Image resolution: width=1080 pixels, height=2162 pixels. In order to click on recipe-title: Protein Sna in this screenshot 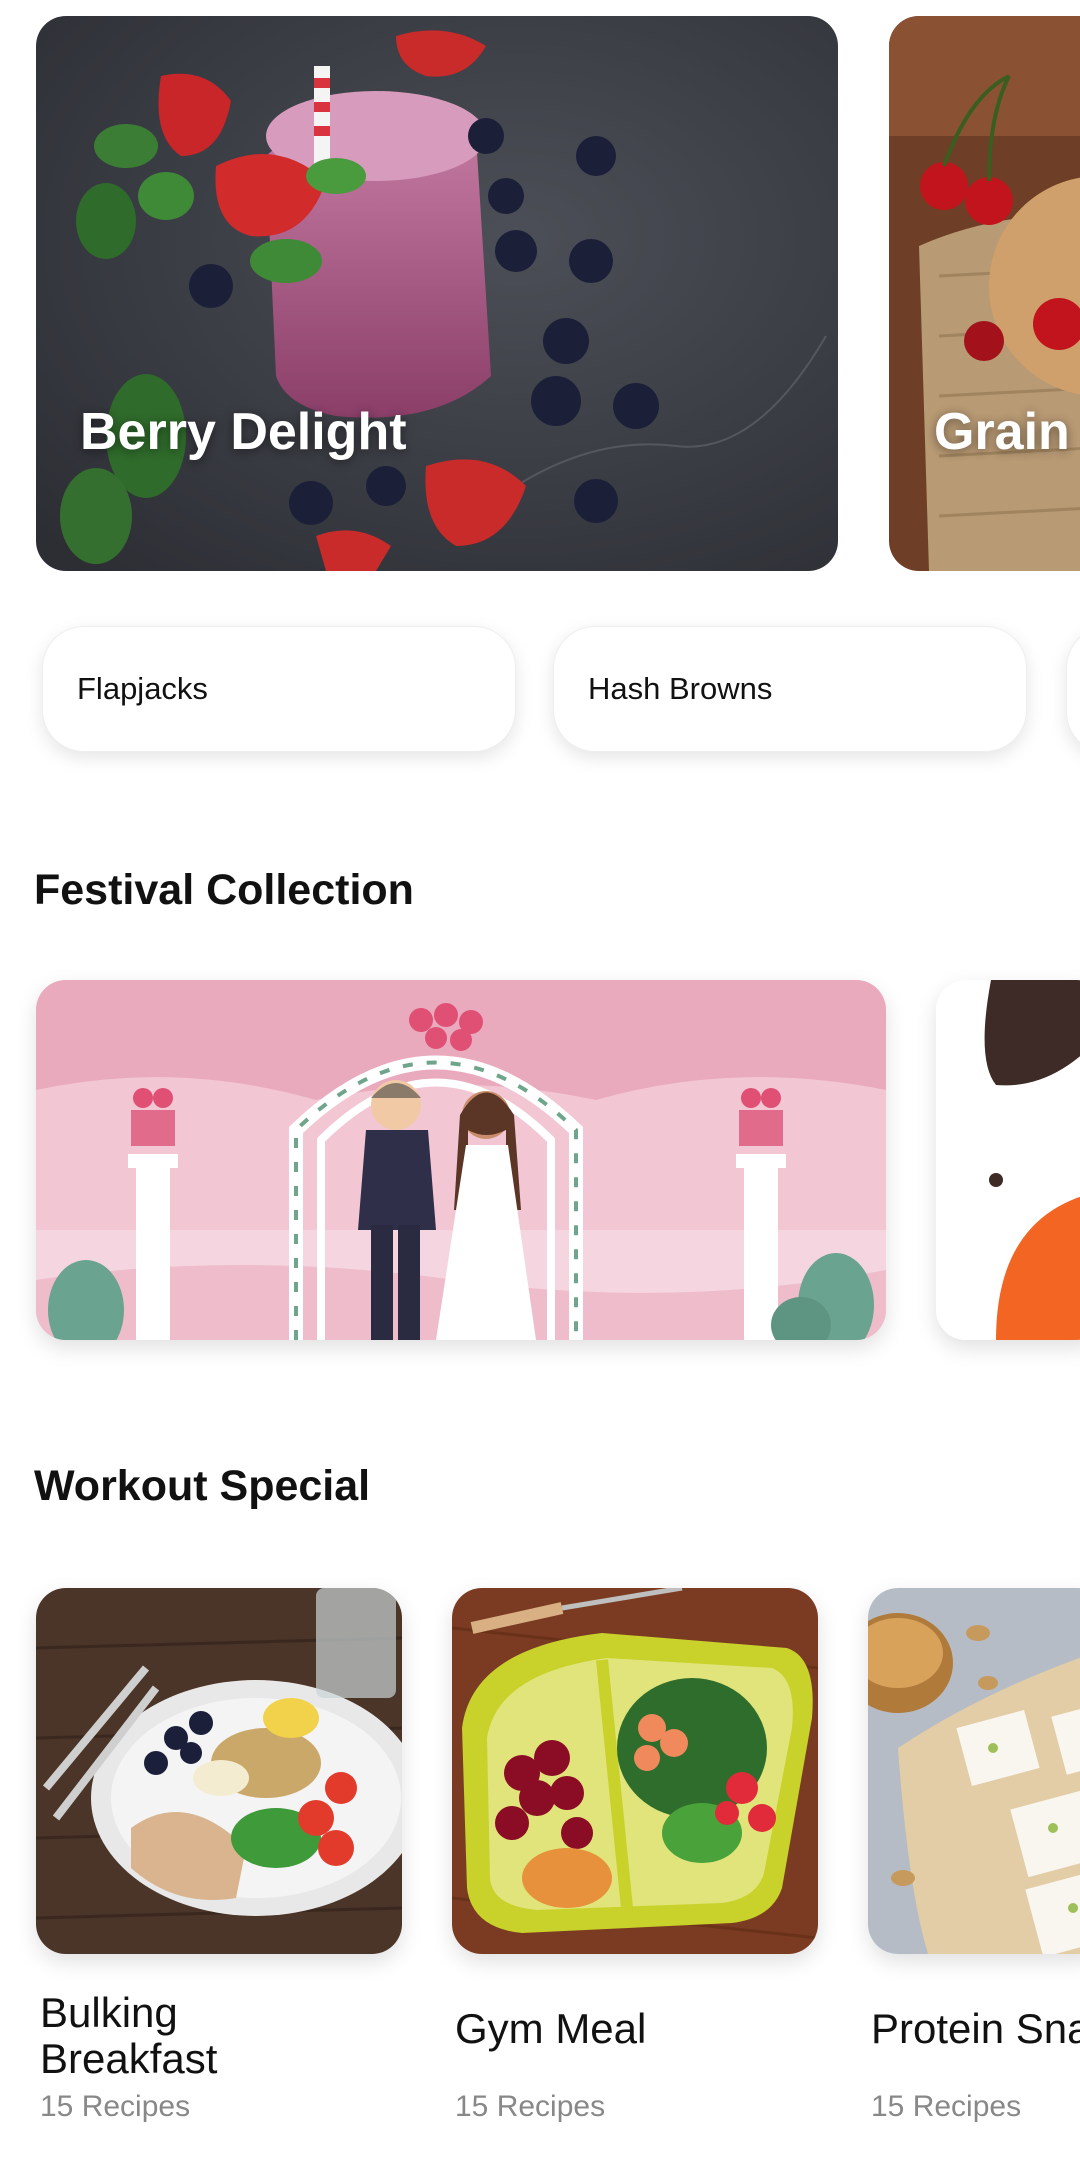, I will do `click(975, 2028)`.